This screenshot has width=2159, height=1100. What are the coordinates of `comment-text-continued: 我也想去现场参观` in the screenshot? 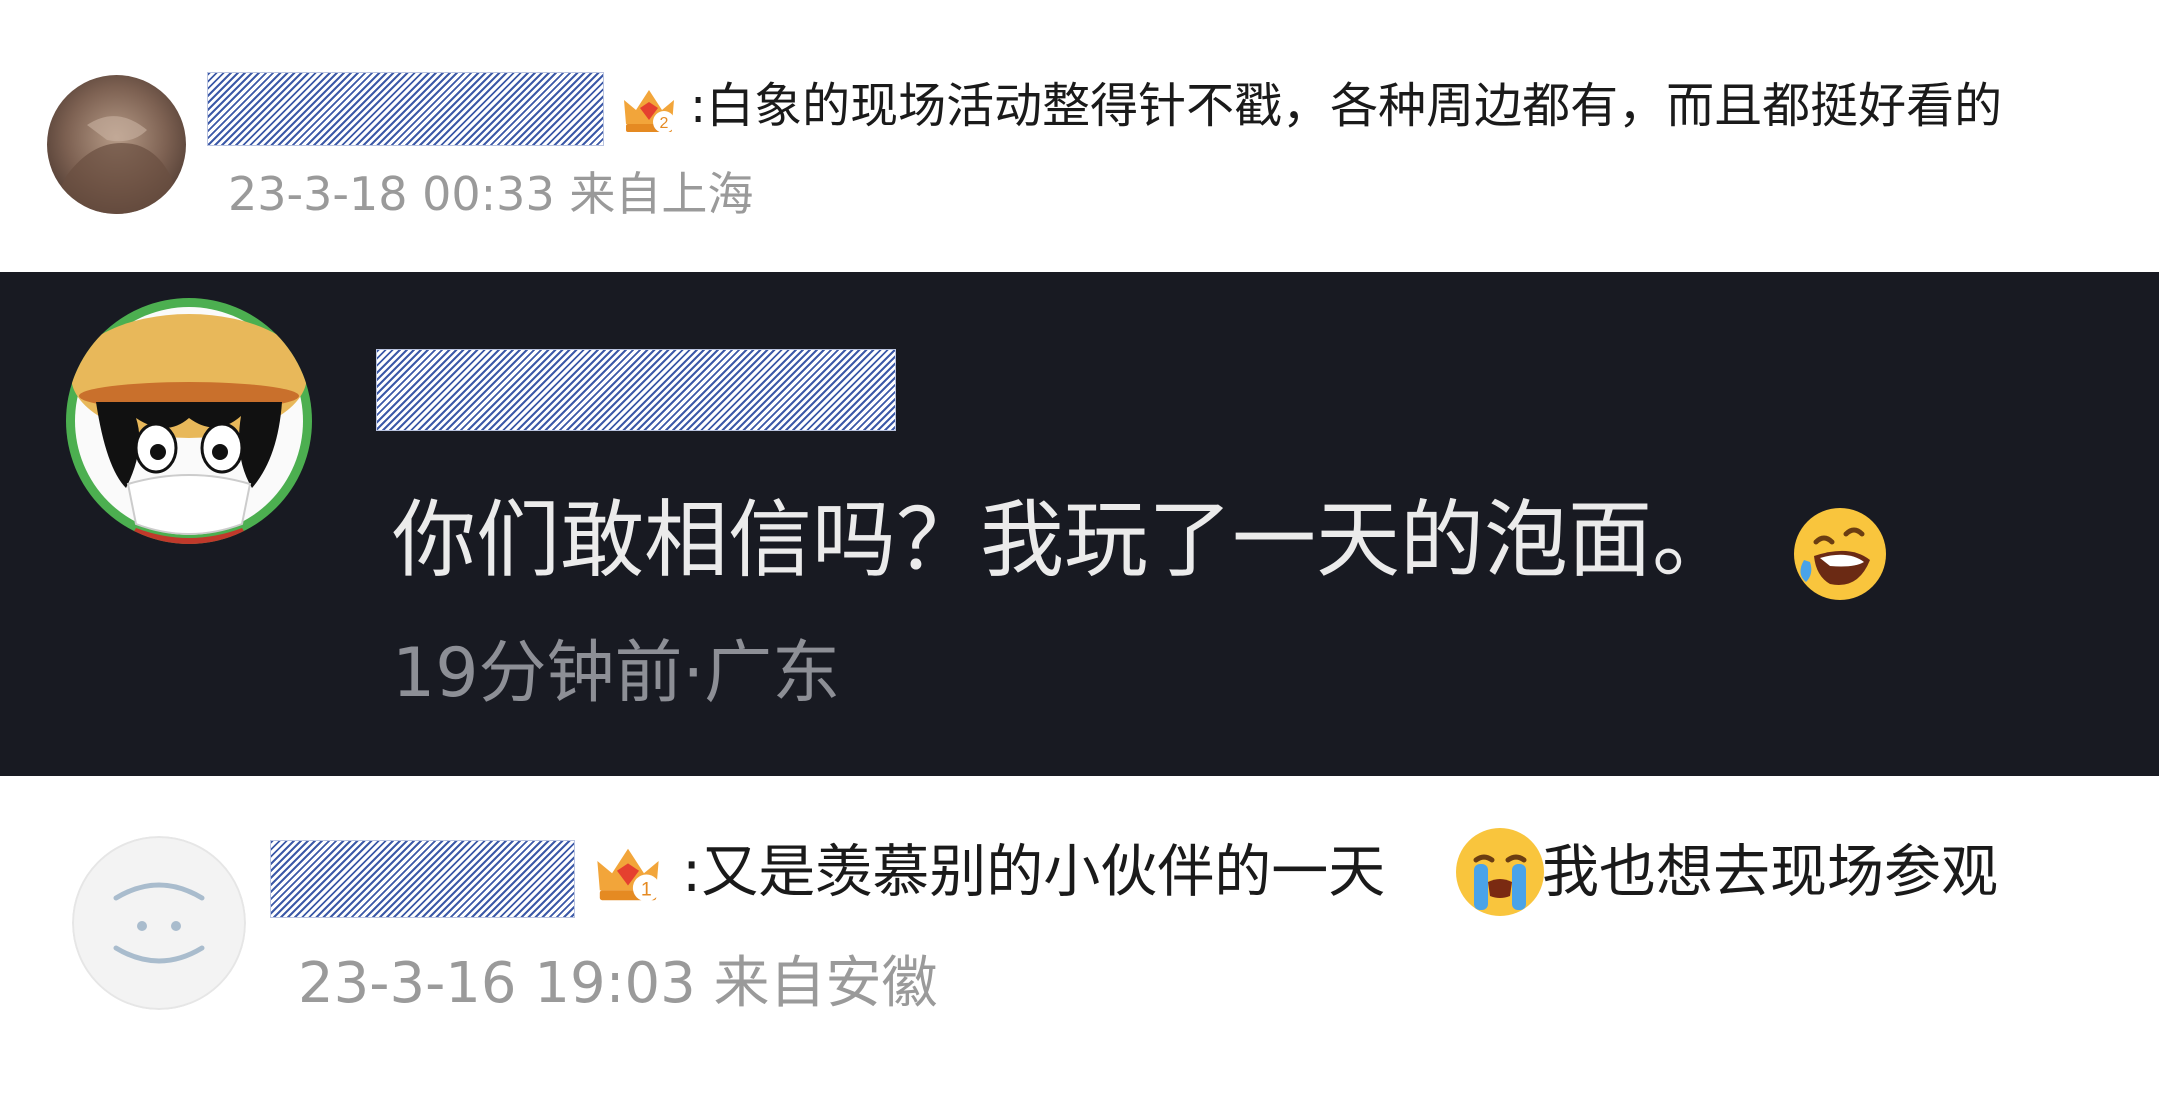 It's located at (1770, 872).